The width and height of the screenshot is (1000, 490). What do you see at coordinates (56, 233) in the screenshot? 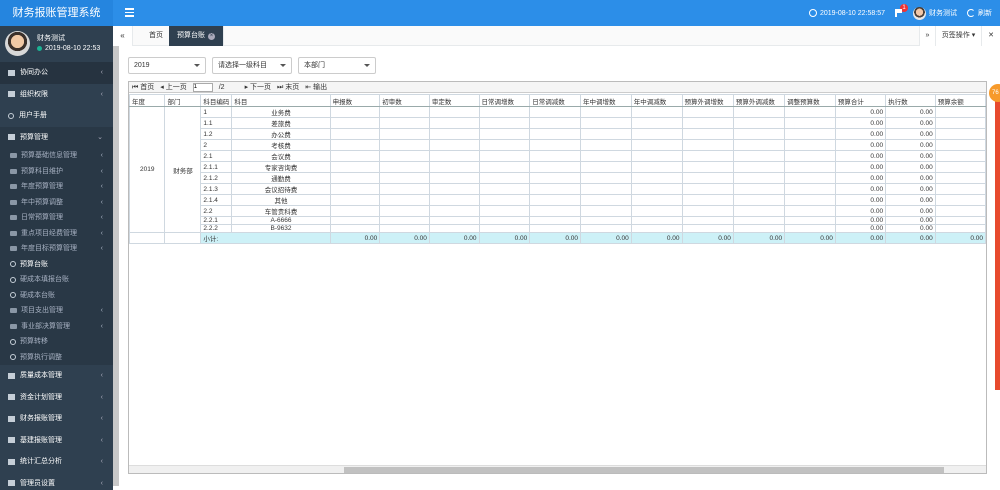
I see `sidebar-subitem: 重点项目经费管理 ‹` at bounding box center [56, 233].